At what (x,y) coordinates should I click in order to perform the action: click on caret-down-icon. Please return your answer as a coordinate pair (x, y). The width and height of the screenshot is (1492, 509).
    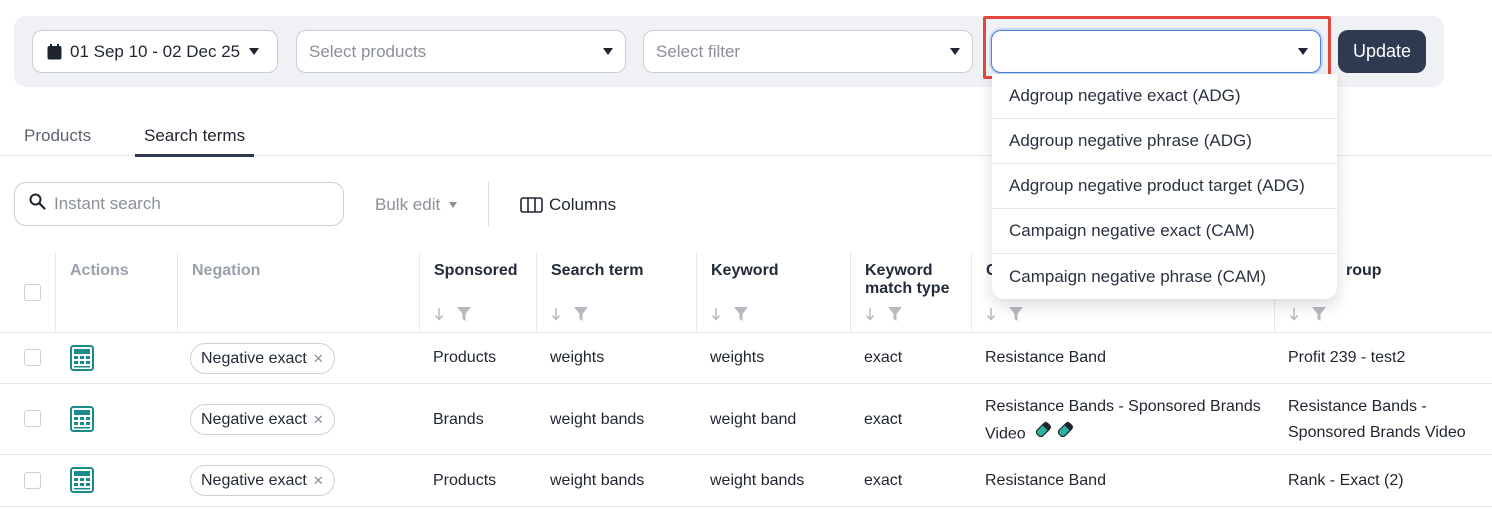
    Looking at the image, I should click on (453, 205).